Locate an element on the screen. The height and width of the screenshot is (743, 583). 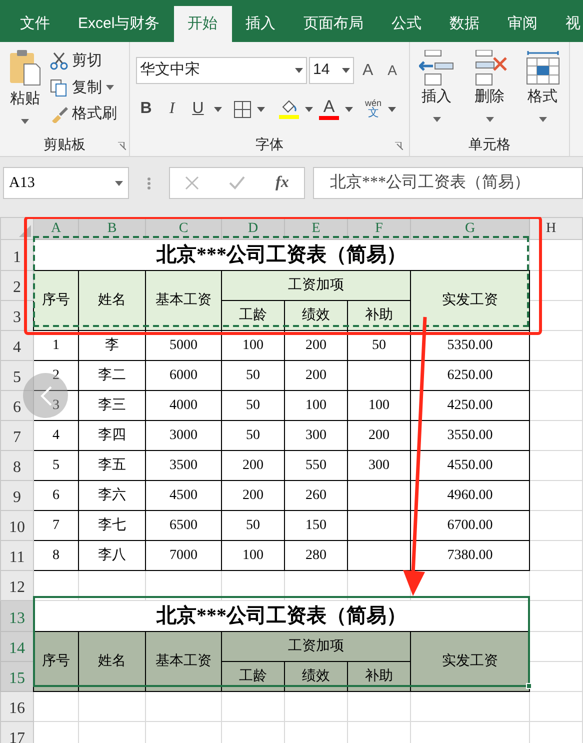
row-header: 6 is located at coordinates (17, 405).